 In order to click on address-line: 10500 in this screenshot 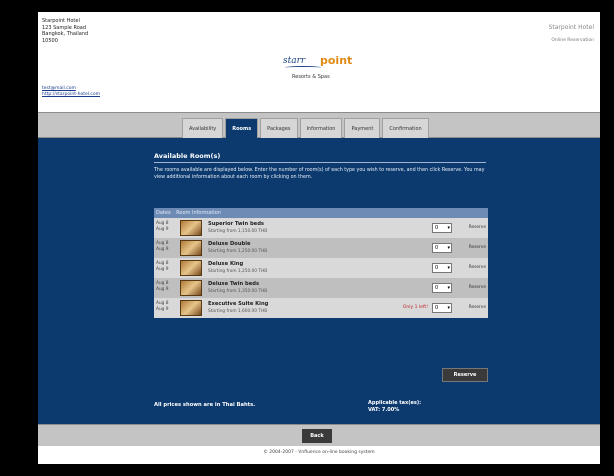, I will do `click(50, 40)`.